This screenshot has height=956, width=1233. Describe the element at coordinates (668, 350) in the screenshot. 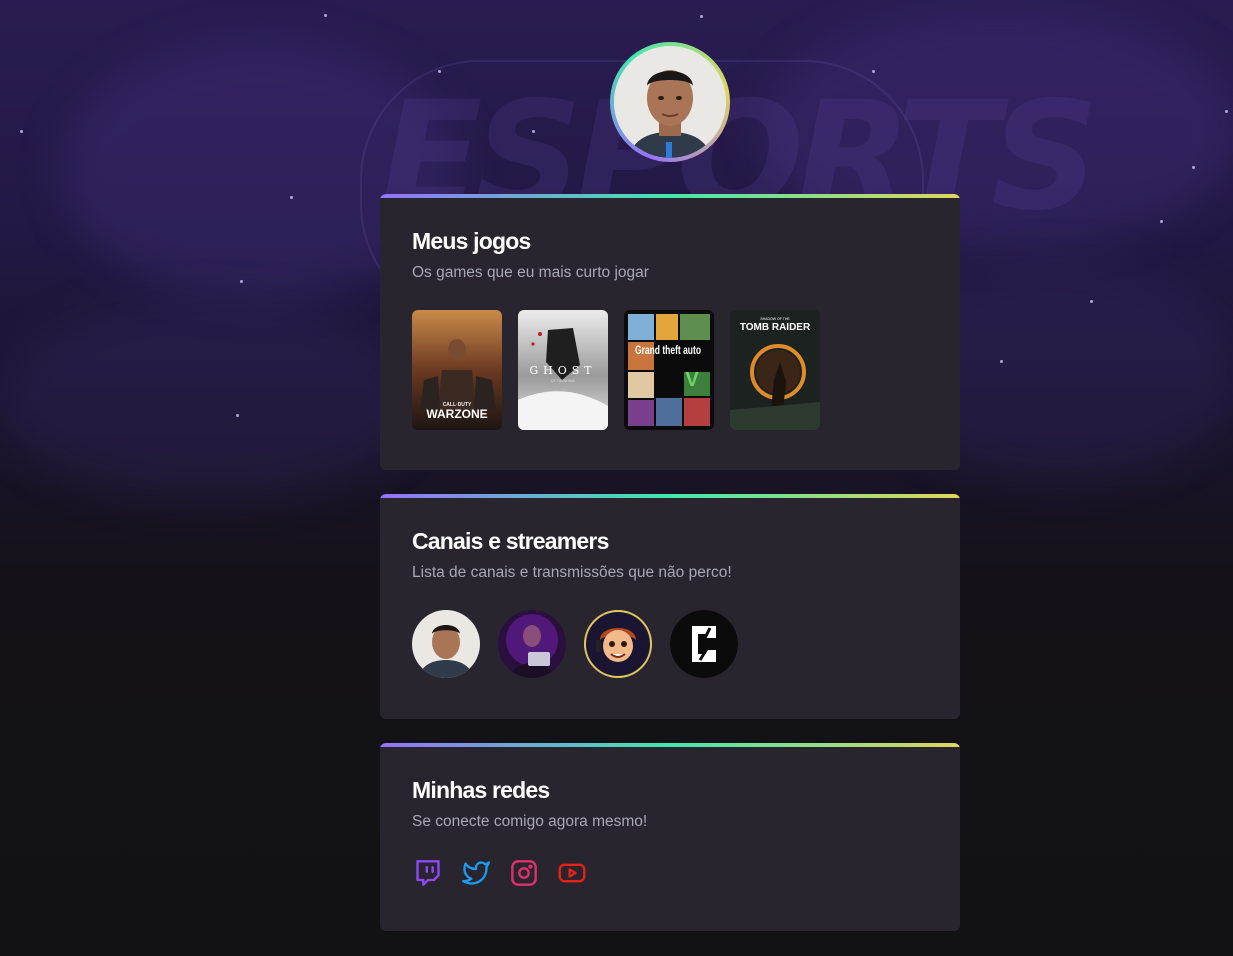

I see `gta-cover-text: Grand theft auto` at that location.